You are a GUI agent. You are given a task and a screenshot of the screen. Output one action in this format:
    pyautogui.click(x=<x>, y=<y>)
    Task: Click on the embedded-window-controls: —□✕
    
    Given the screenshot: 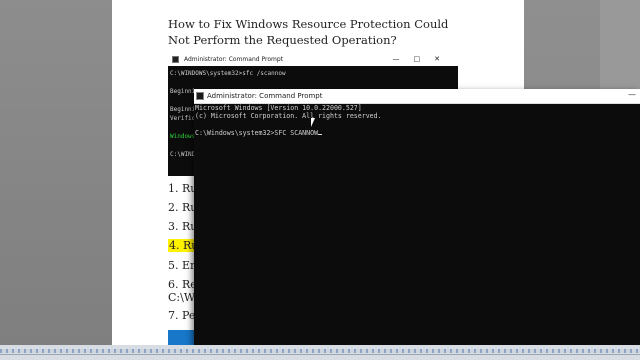 What is the action you would take?
    pyautogui.click(x=423, y=59)
    